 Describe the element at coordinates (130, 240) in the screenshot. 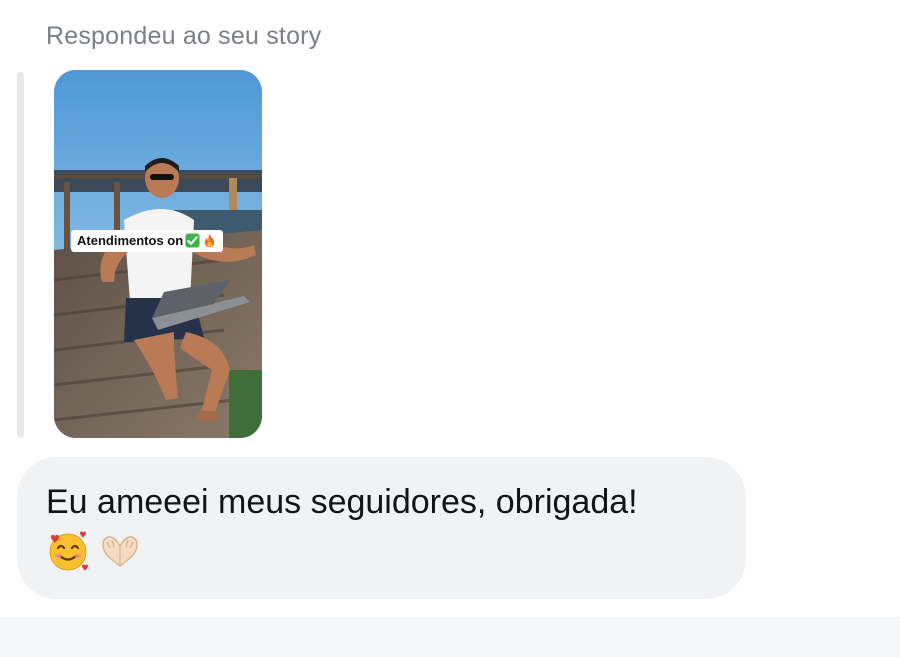

I see `story-sticker-text: Atendimentos on` at that location.